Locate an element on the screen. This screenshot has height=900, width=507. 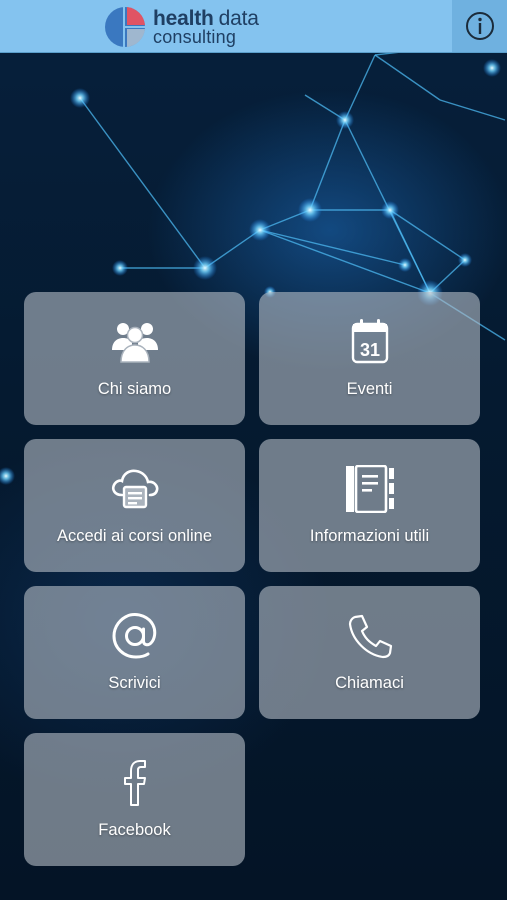
tile-eventi: 31 Eventi is located at coordinates (369, 358).